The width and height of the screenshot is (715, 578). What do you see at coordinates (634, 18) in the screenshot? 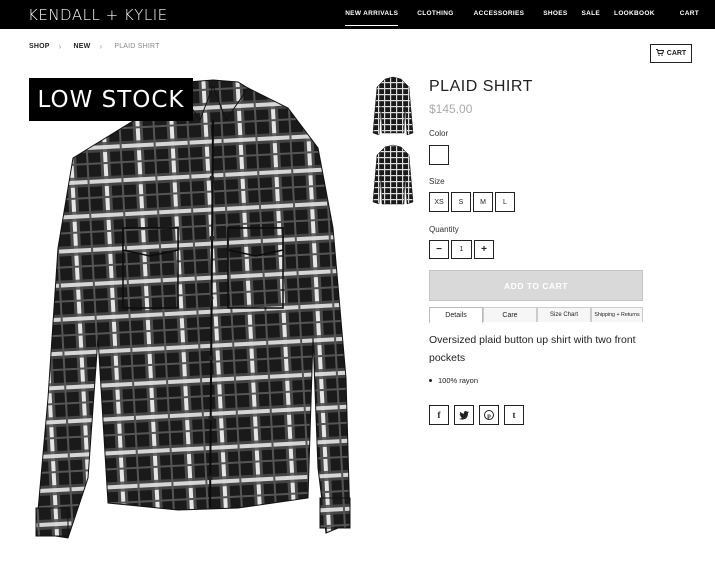
I see `nav-lookbook: LOOKBOOK` at bounding box center [634, 18].